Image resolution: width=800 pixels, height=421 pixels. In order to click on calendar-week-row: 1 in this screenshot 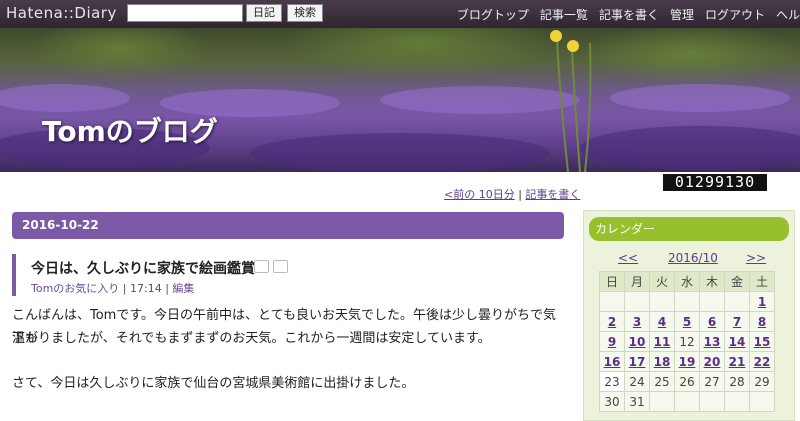, I will do `click(687, 301)`.